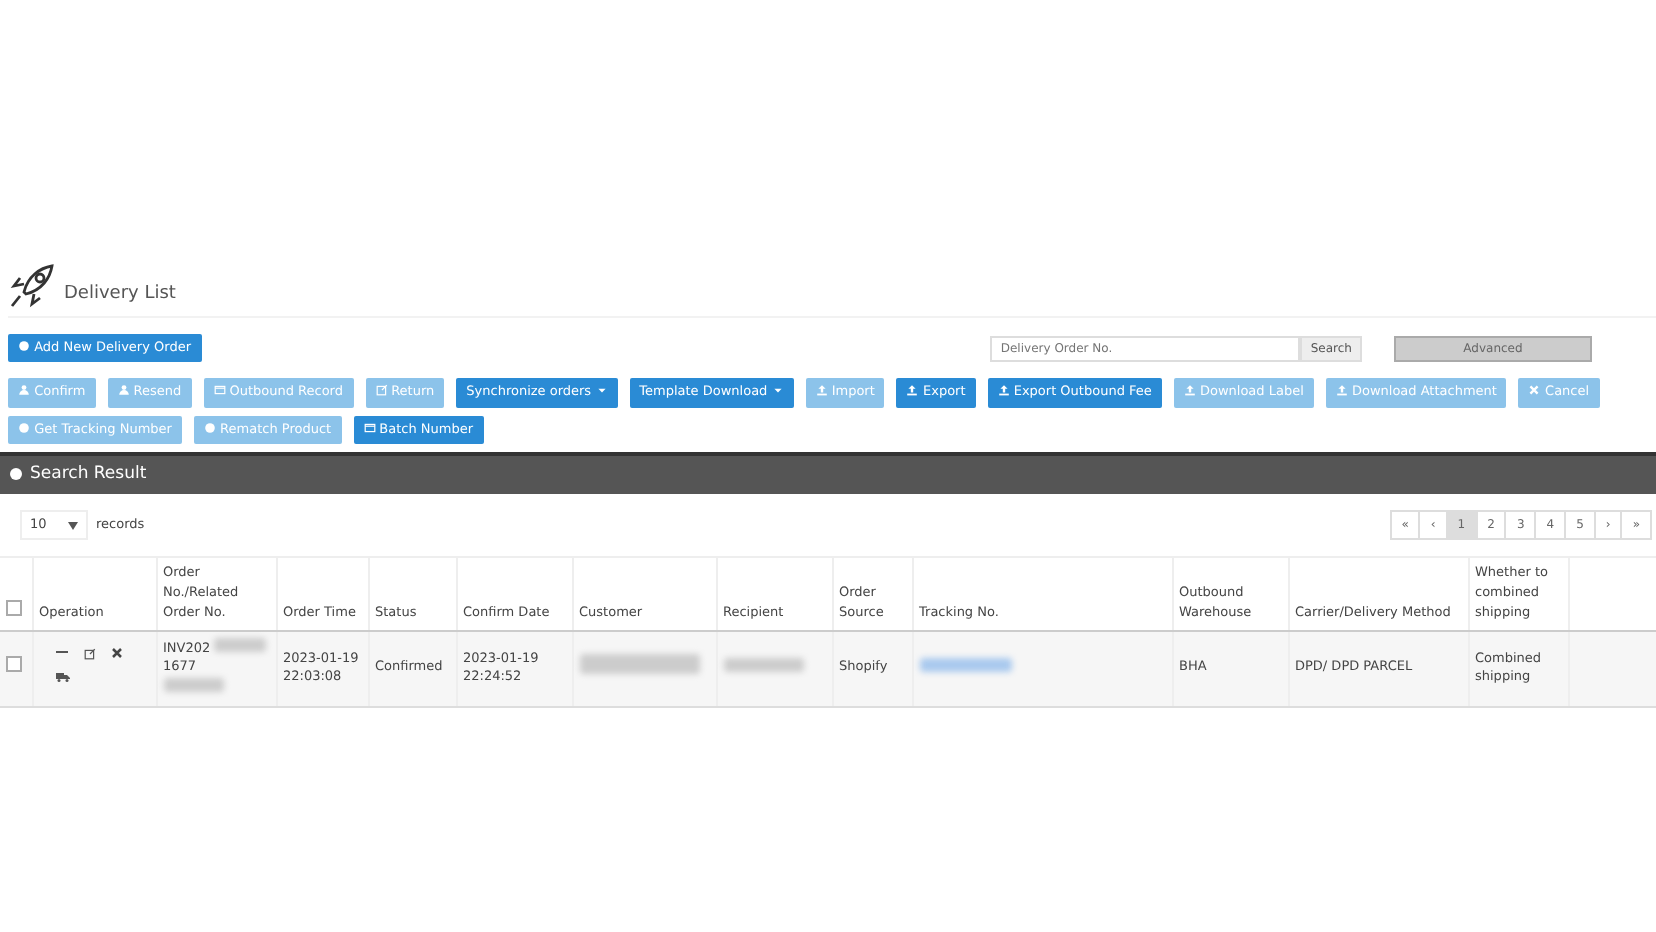 Image resolution: width=1656 pixels, height=932 pixels. What do you see at coordinates (120, 294) in the screenshot?
I see `page-title: Delivery List` at bounding box center [120, 294].